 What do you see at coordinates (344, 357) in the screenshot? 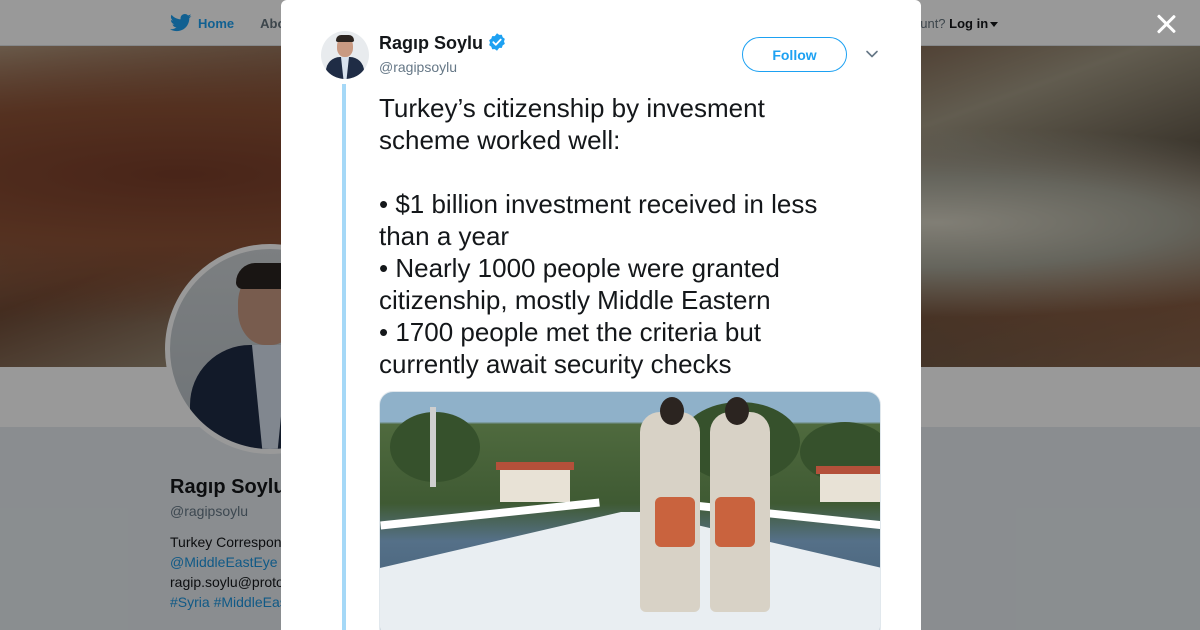
I see `thread-line` at bounding box center [344, 357].